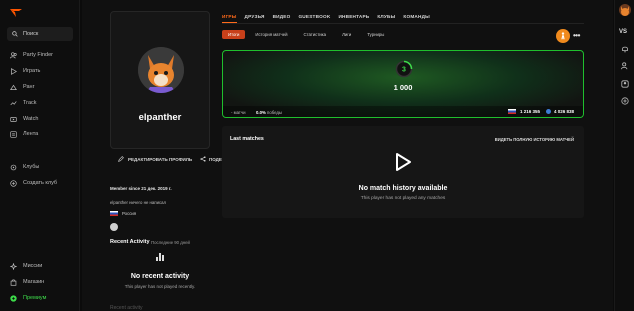 Image resolution: width=634 pixels, height=311 pixels. Describe the element at coordinates (13, 183) in the screenshot. I see `plus-circle-icon` at that location.